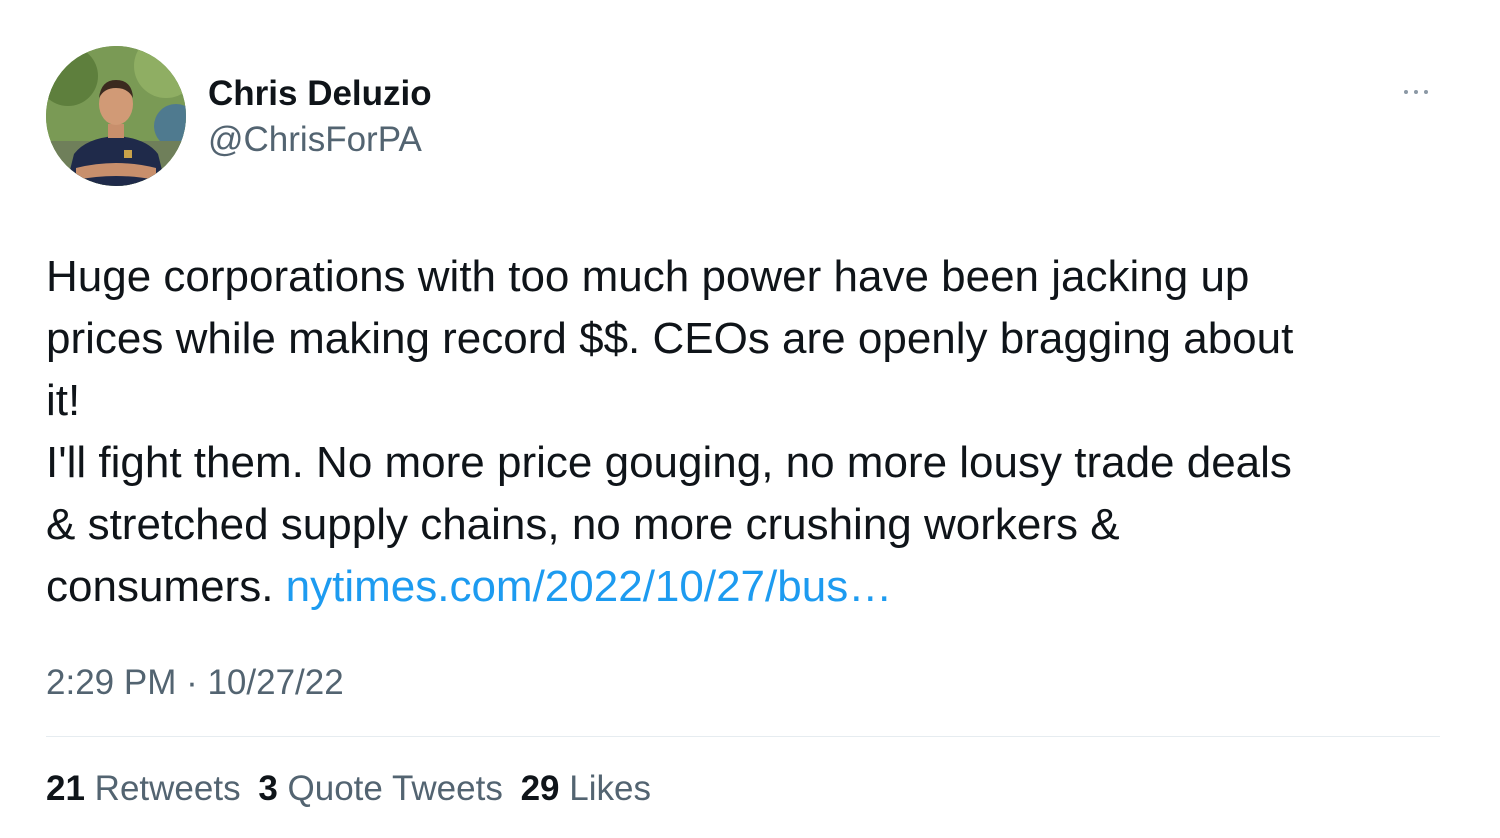 This screenshot has height=838, width=1500. I want to click on quote-tweets-stat: 3 Quote Tweets, so click(380, 788).